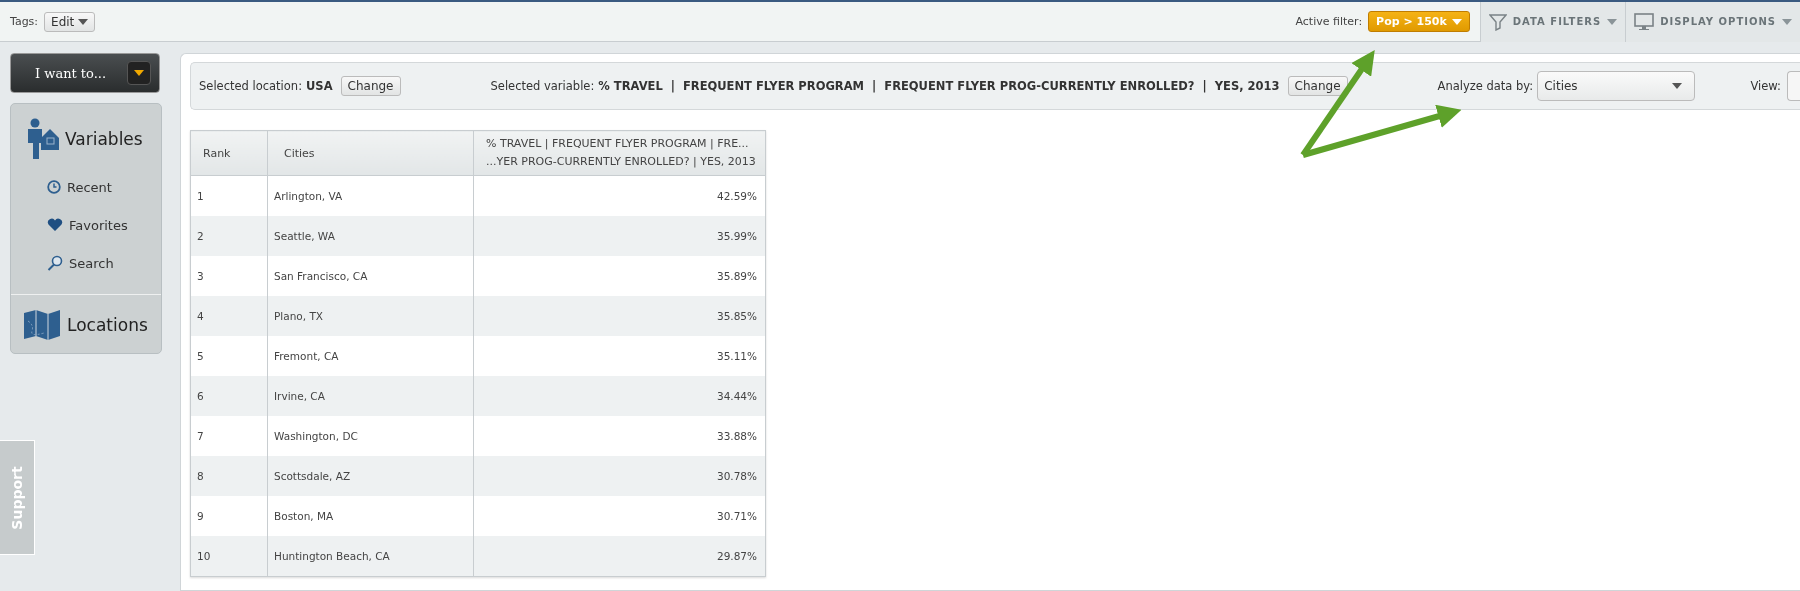 The image size is (1800, 591). What do you see at coordinates (319, 86) in the screenshot?
I see `location-value: USA` at bounding box center [319, 86].